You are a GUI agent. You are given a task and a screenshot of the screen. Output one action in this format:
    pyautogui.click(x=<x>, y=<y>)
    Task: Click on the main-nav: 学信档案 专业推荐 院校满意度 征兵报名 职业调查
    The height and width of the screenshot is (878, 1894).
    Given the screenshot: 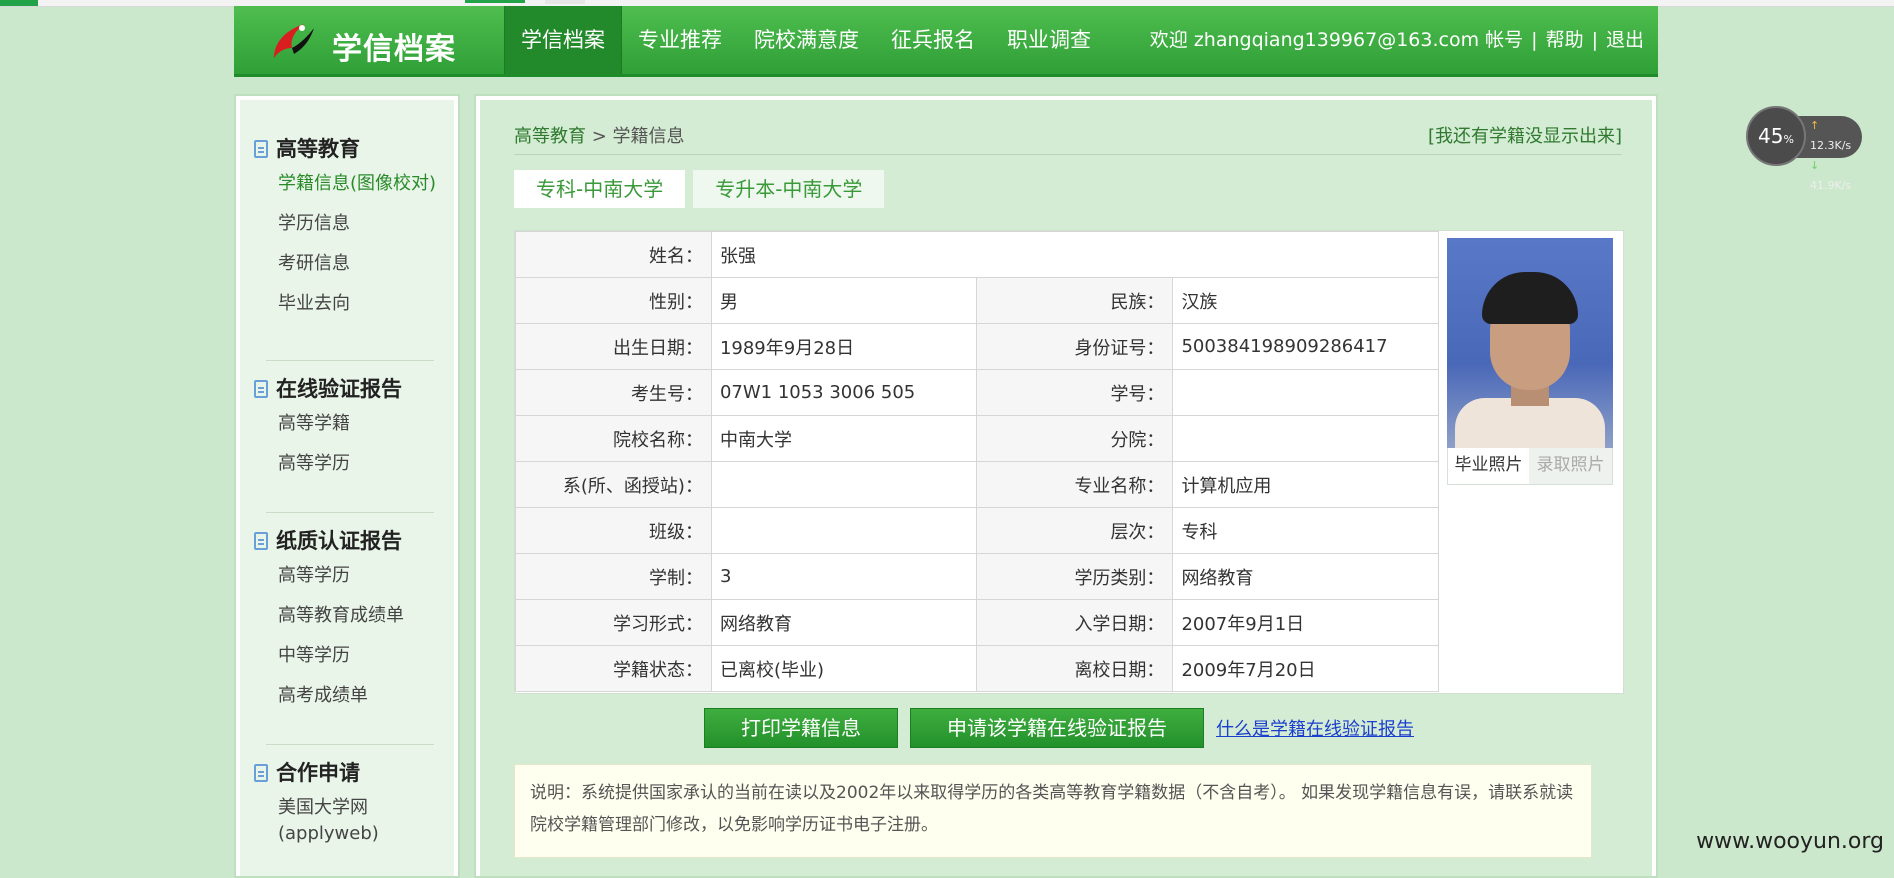 What is the action you would take?
    pyautogui.click(x=805, y=40)
    